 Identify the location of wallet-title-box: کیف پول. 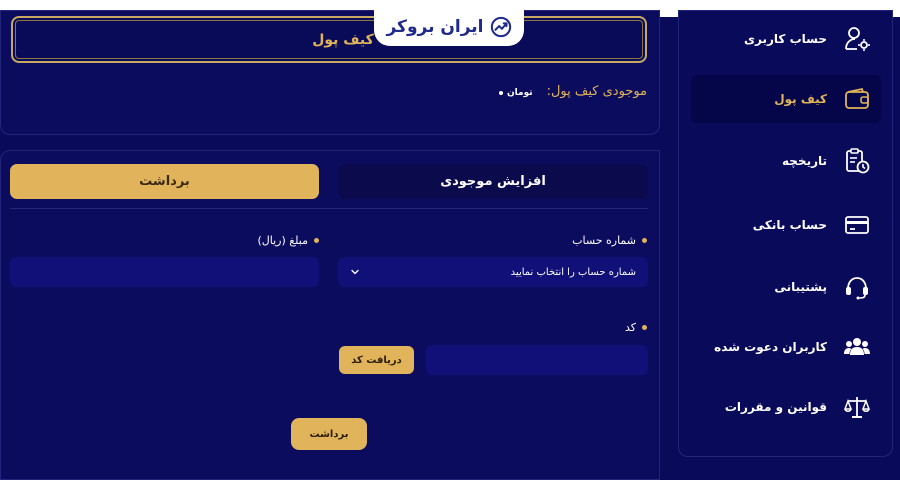
(329, 39).